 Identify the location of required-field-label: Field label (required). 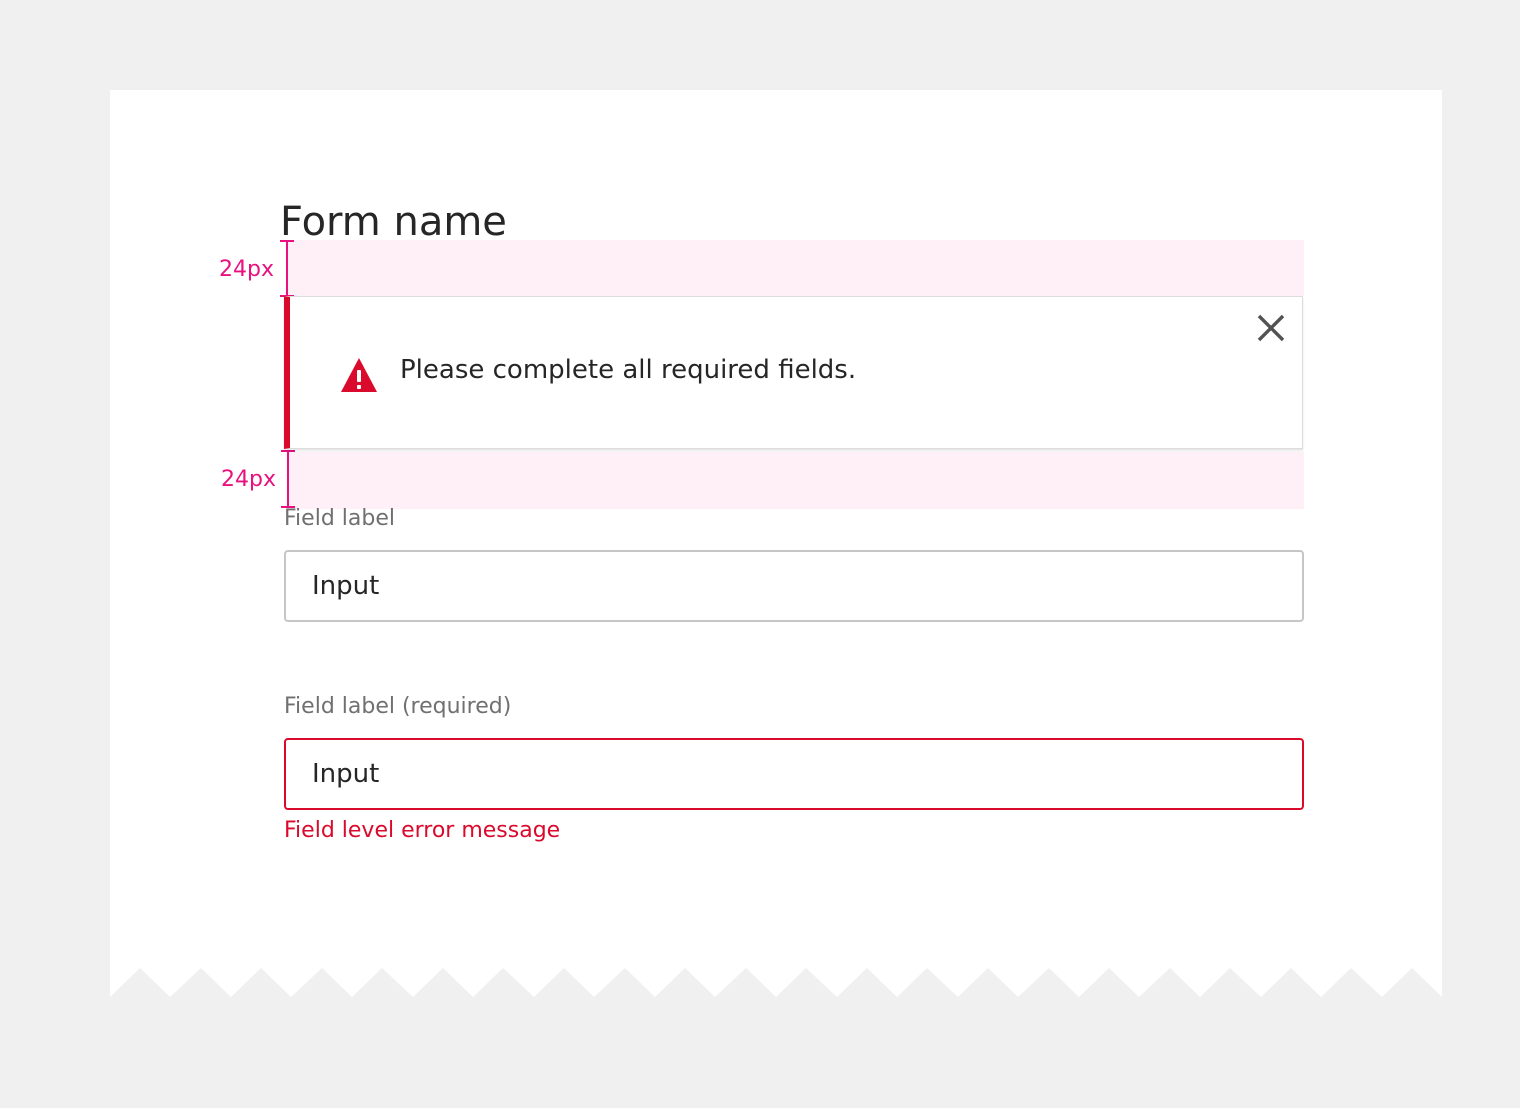
(398, 706).